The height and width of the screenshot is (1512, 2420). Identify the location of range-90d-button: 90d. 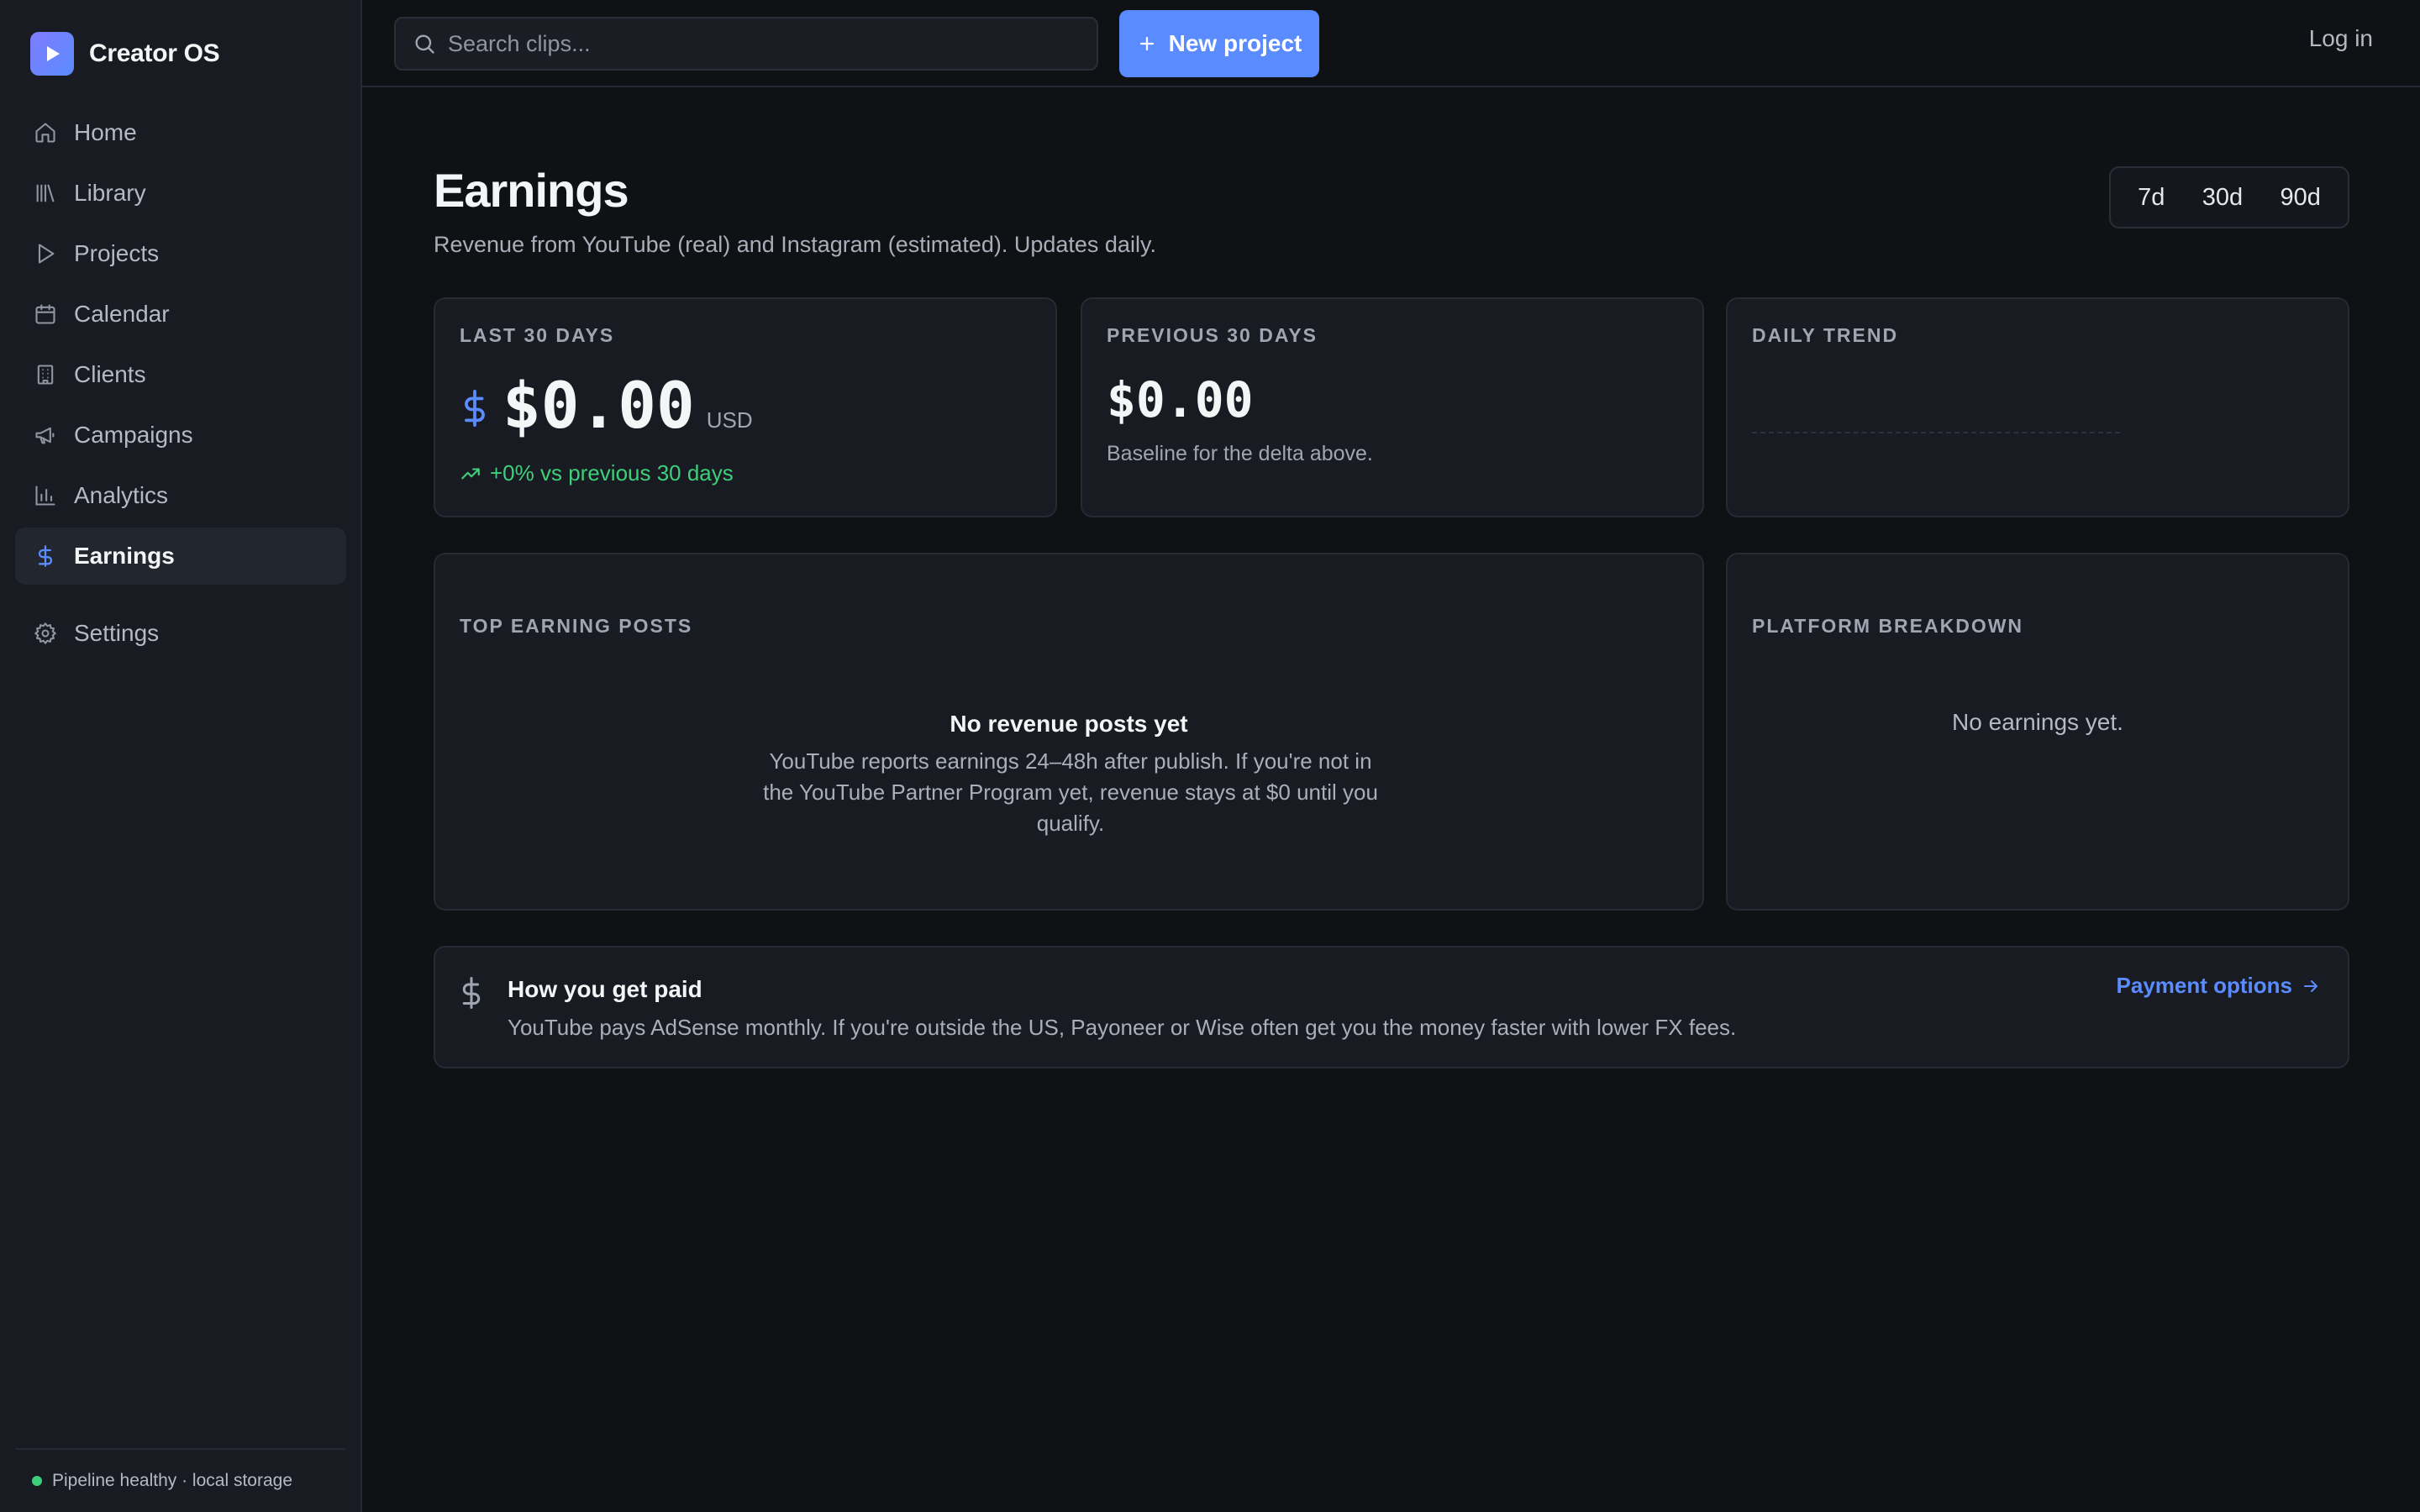
(2300, 197).